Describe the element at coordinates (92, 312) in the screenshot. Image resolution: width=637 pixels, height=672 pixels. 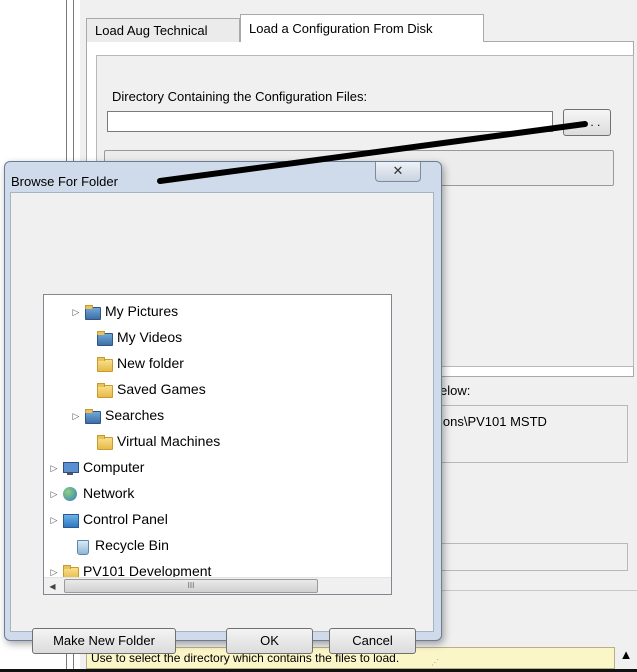
I see `folder-pictures-icon` at that location.